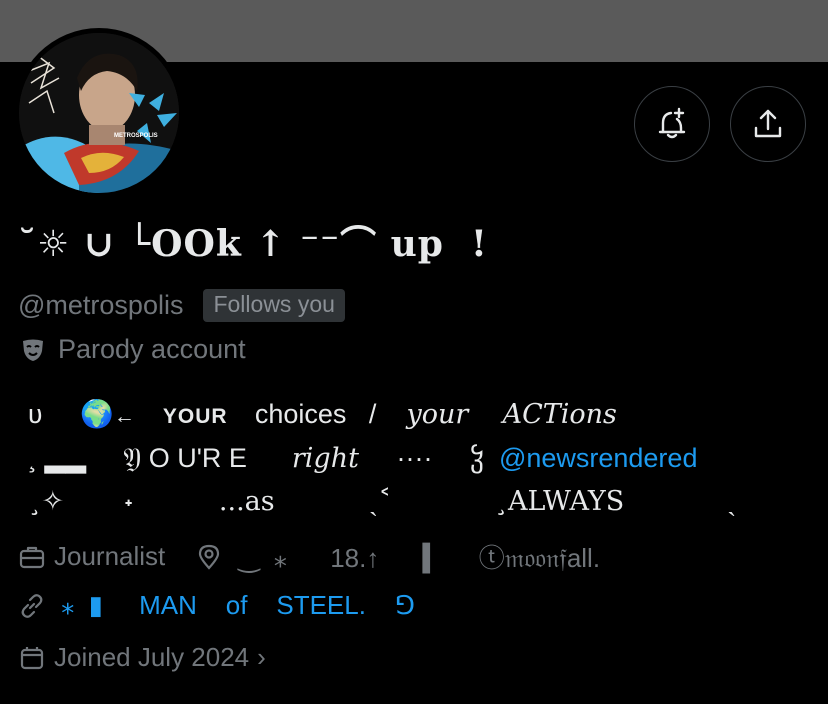 The image size is (828, 704). I want to click on briefcase-icon, so click(32, 557).